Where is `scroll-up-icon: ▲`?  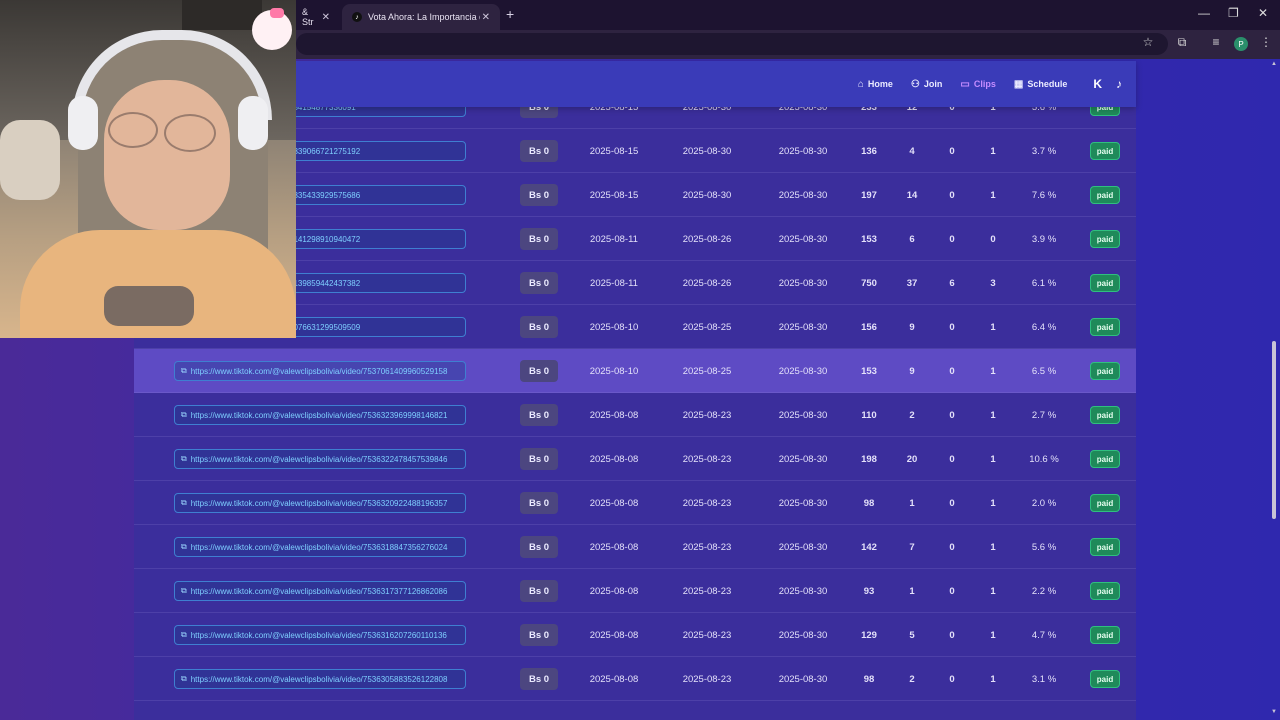 scroll-up-icon: ▲ is located at coordinates (1274, 64).